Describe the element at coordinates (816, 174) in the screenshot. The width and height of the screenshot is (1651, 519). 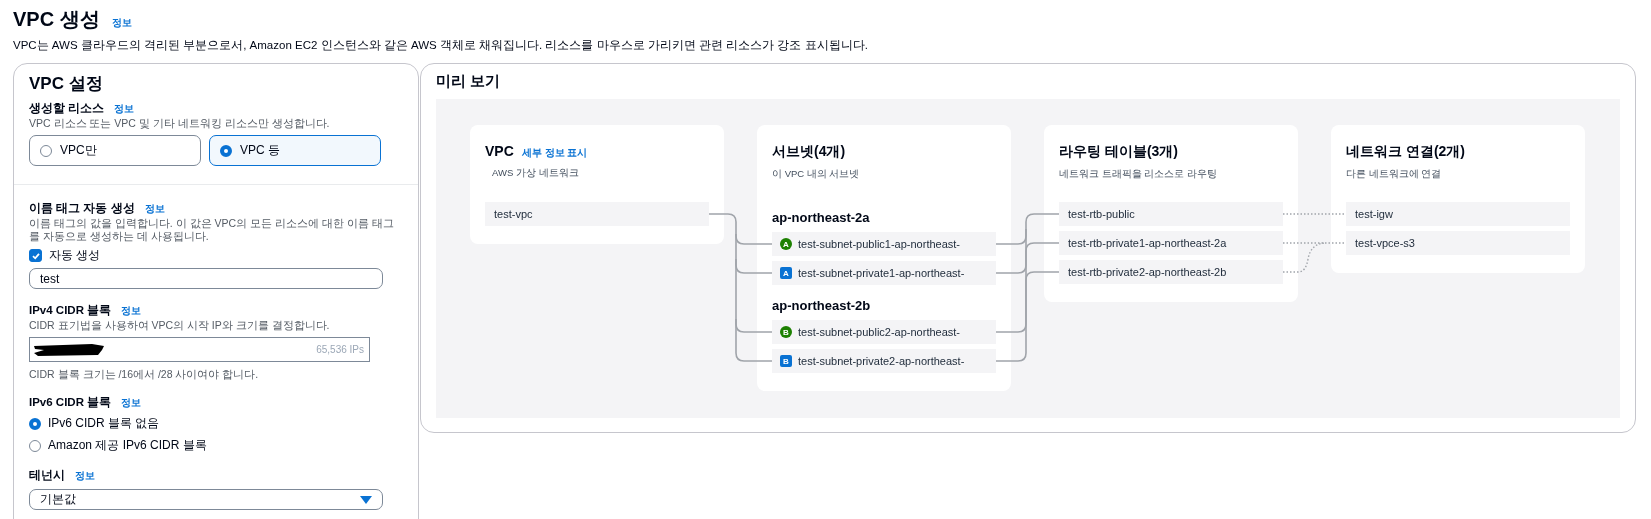
I see `card-description: 이 VPC 내의 서브넷` at that location.